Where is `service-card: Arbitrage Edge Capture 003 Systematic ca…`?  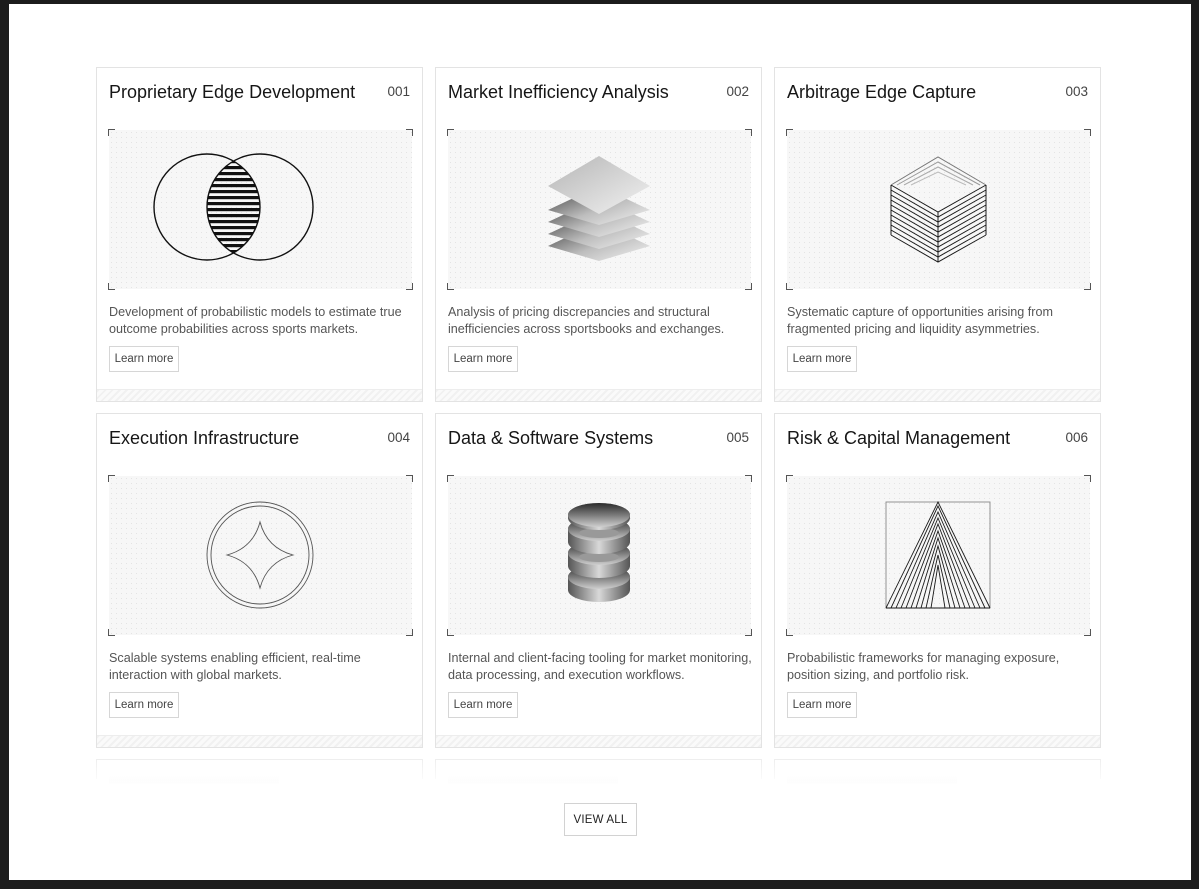 service-card: Arbitrage Edge Capture 003 Systematic ca… is located at coordinates (937, 234).